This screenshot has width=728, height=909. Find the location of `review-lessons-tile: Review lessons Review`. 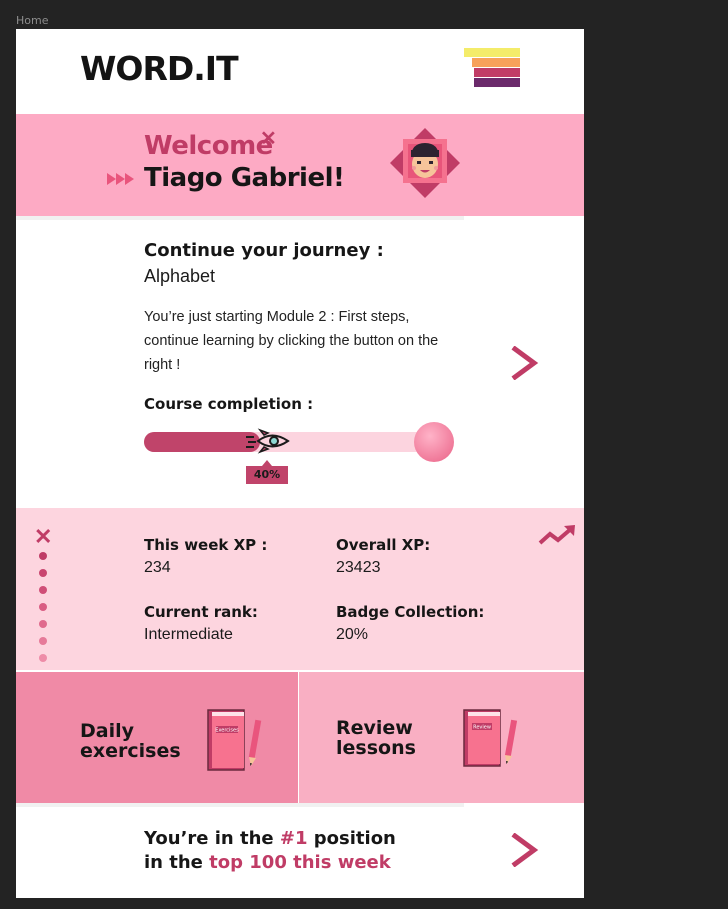

review-lessons-tile: Review lessons Review is located at coordinates (441, 737).